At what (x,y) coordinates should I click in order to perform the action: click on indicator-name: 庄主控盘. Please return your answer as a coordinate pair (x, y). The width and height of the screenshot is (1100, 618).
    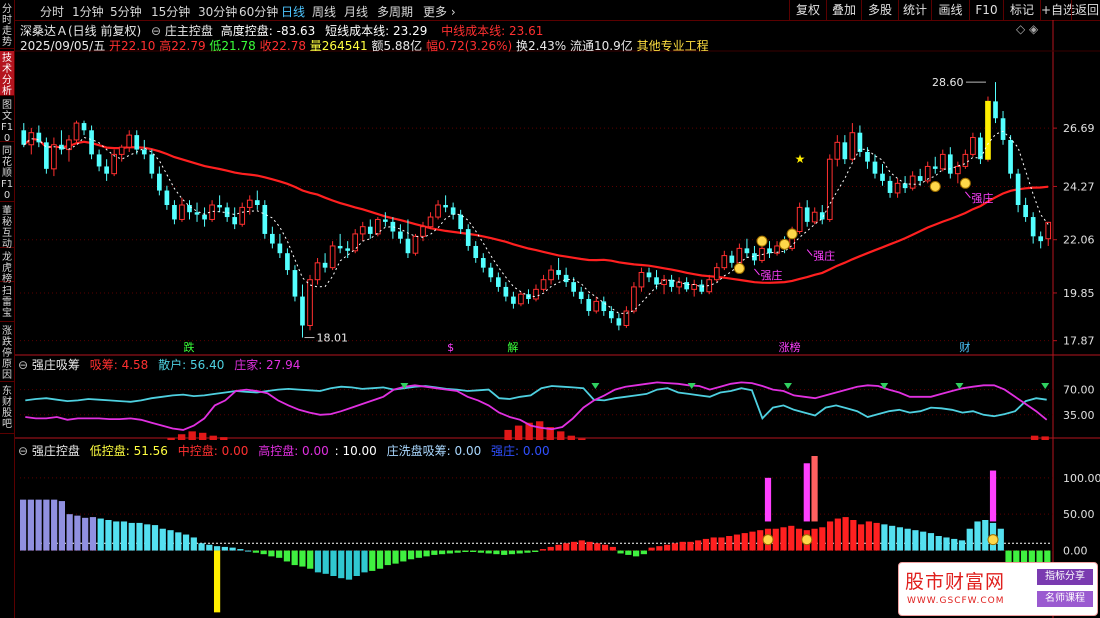
    Looking at the image, I should click on (189, 31).